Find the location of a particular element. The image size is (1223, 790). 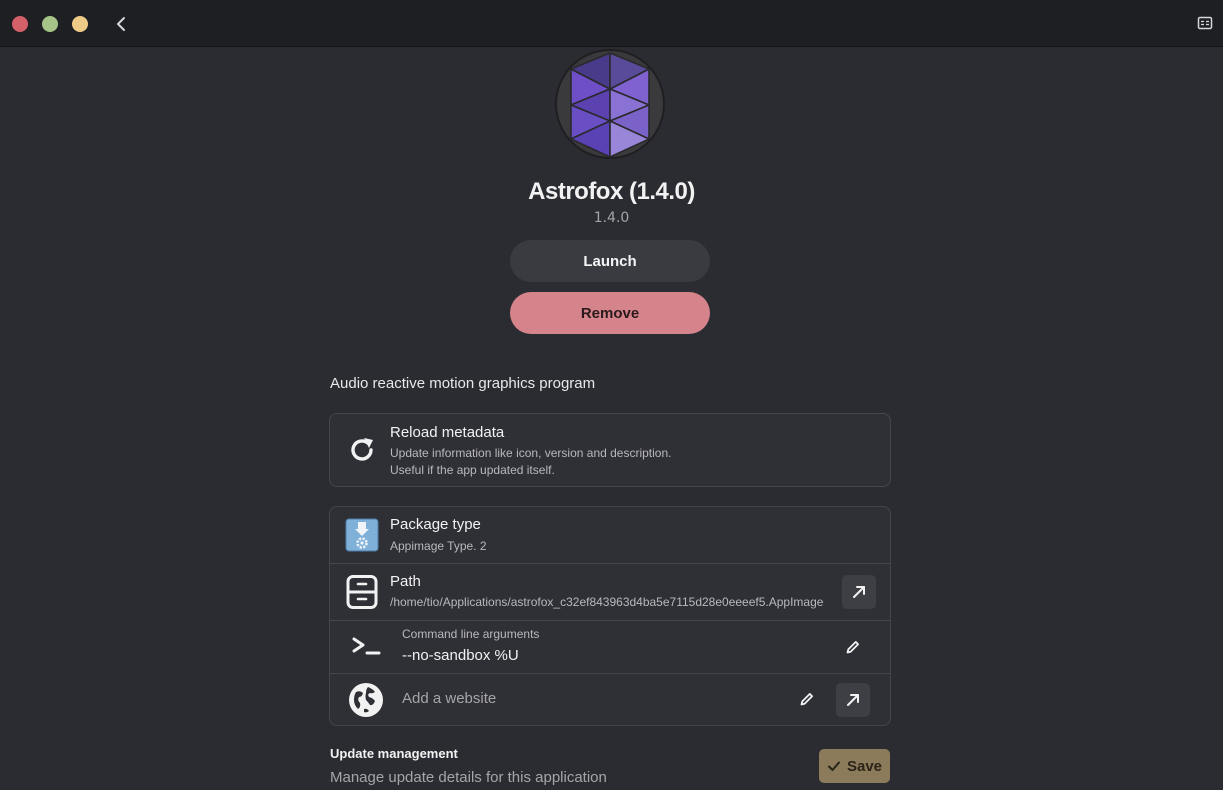

save-button: Save is located at coordinates (854, 766).